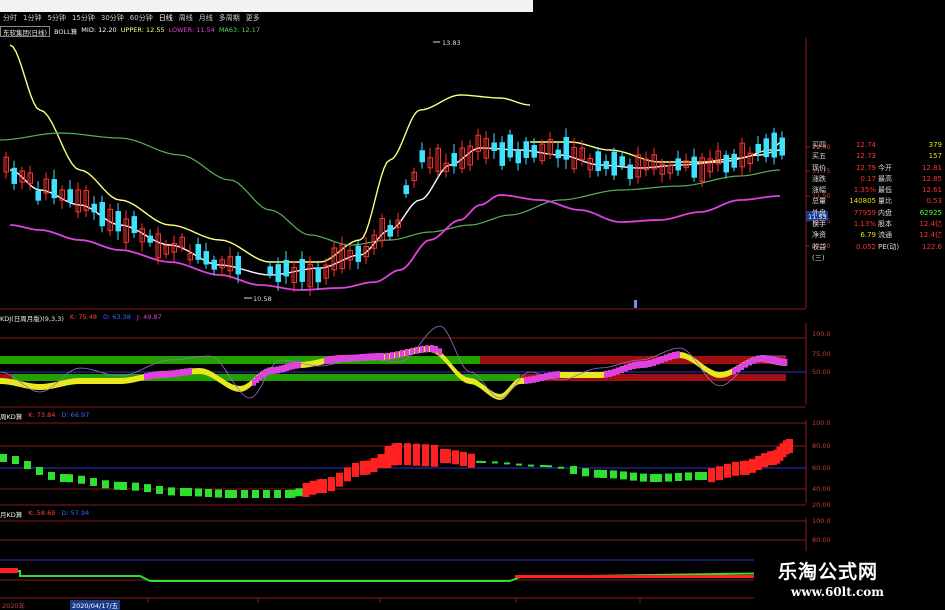 The image size is (945, 610). Describe the element at coordinates (819, 190) in the screenshot. I see `quote-key: 涨幅` at that location.